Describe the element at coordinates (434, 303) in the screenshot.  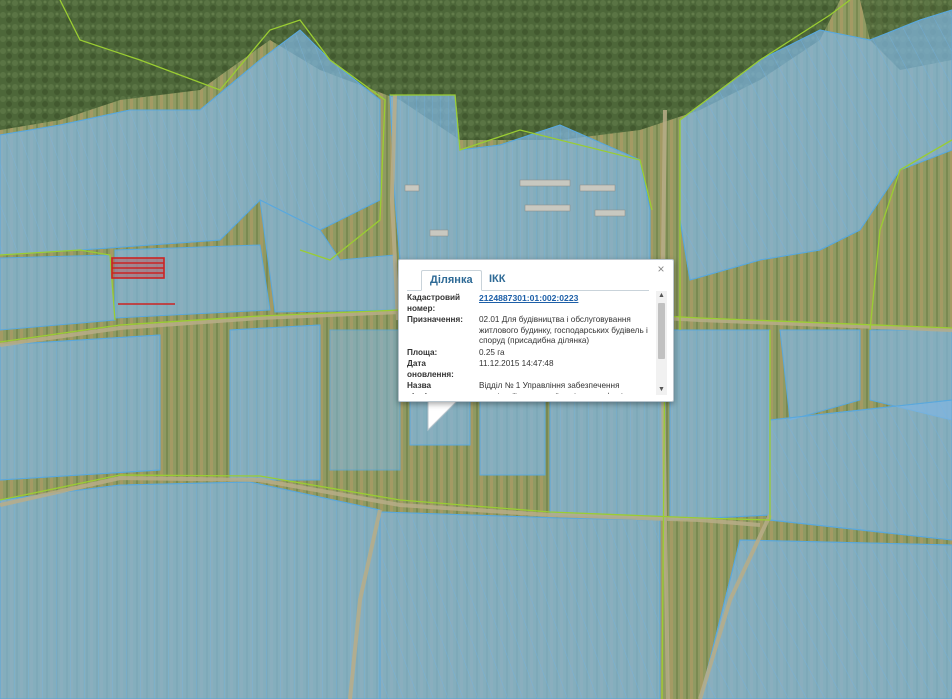
I see `field-label: Кадастровий номер:` at that location.